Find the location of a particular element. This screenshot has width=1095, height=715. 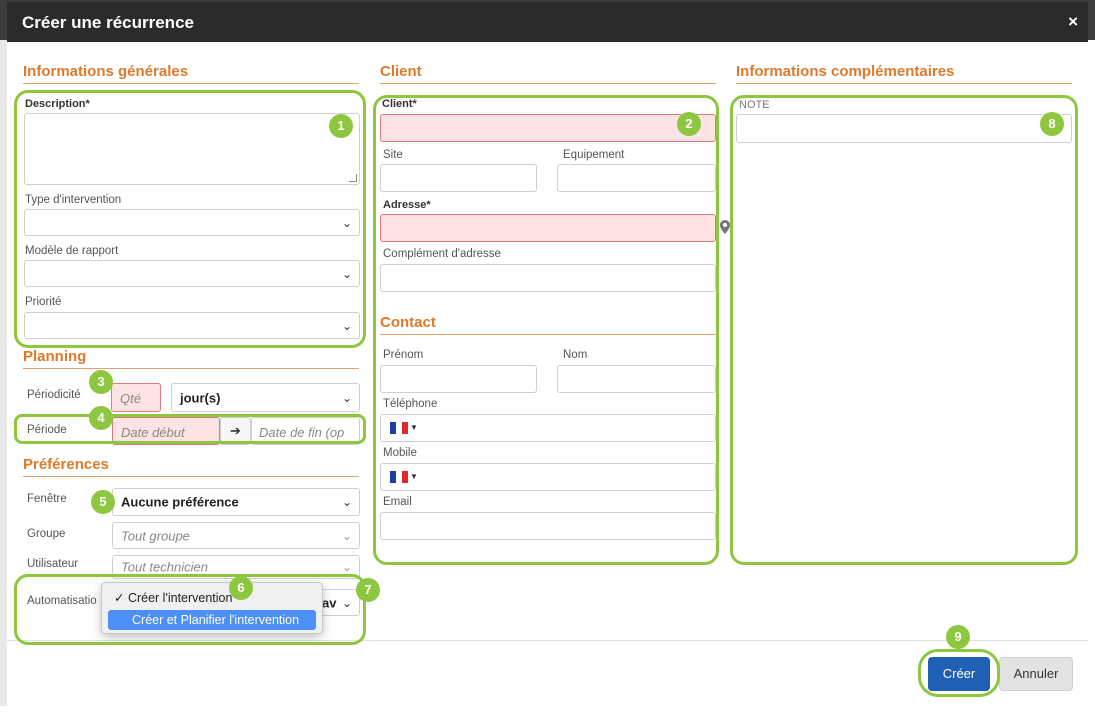

section-general-title: Informations générales is located at coordinates (106, 71).